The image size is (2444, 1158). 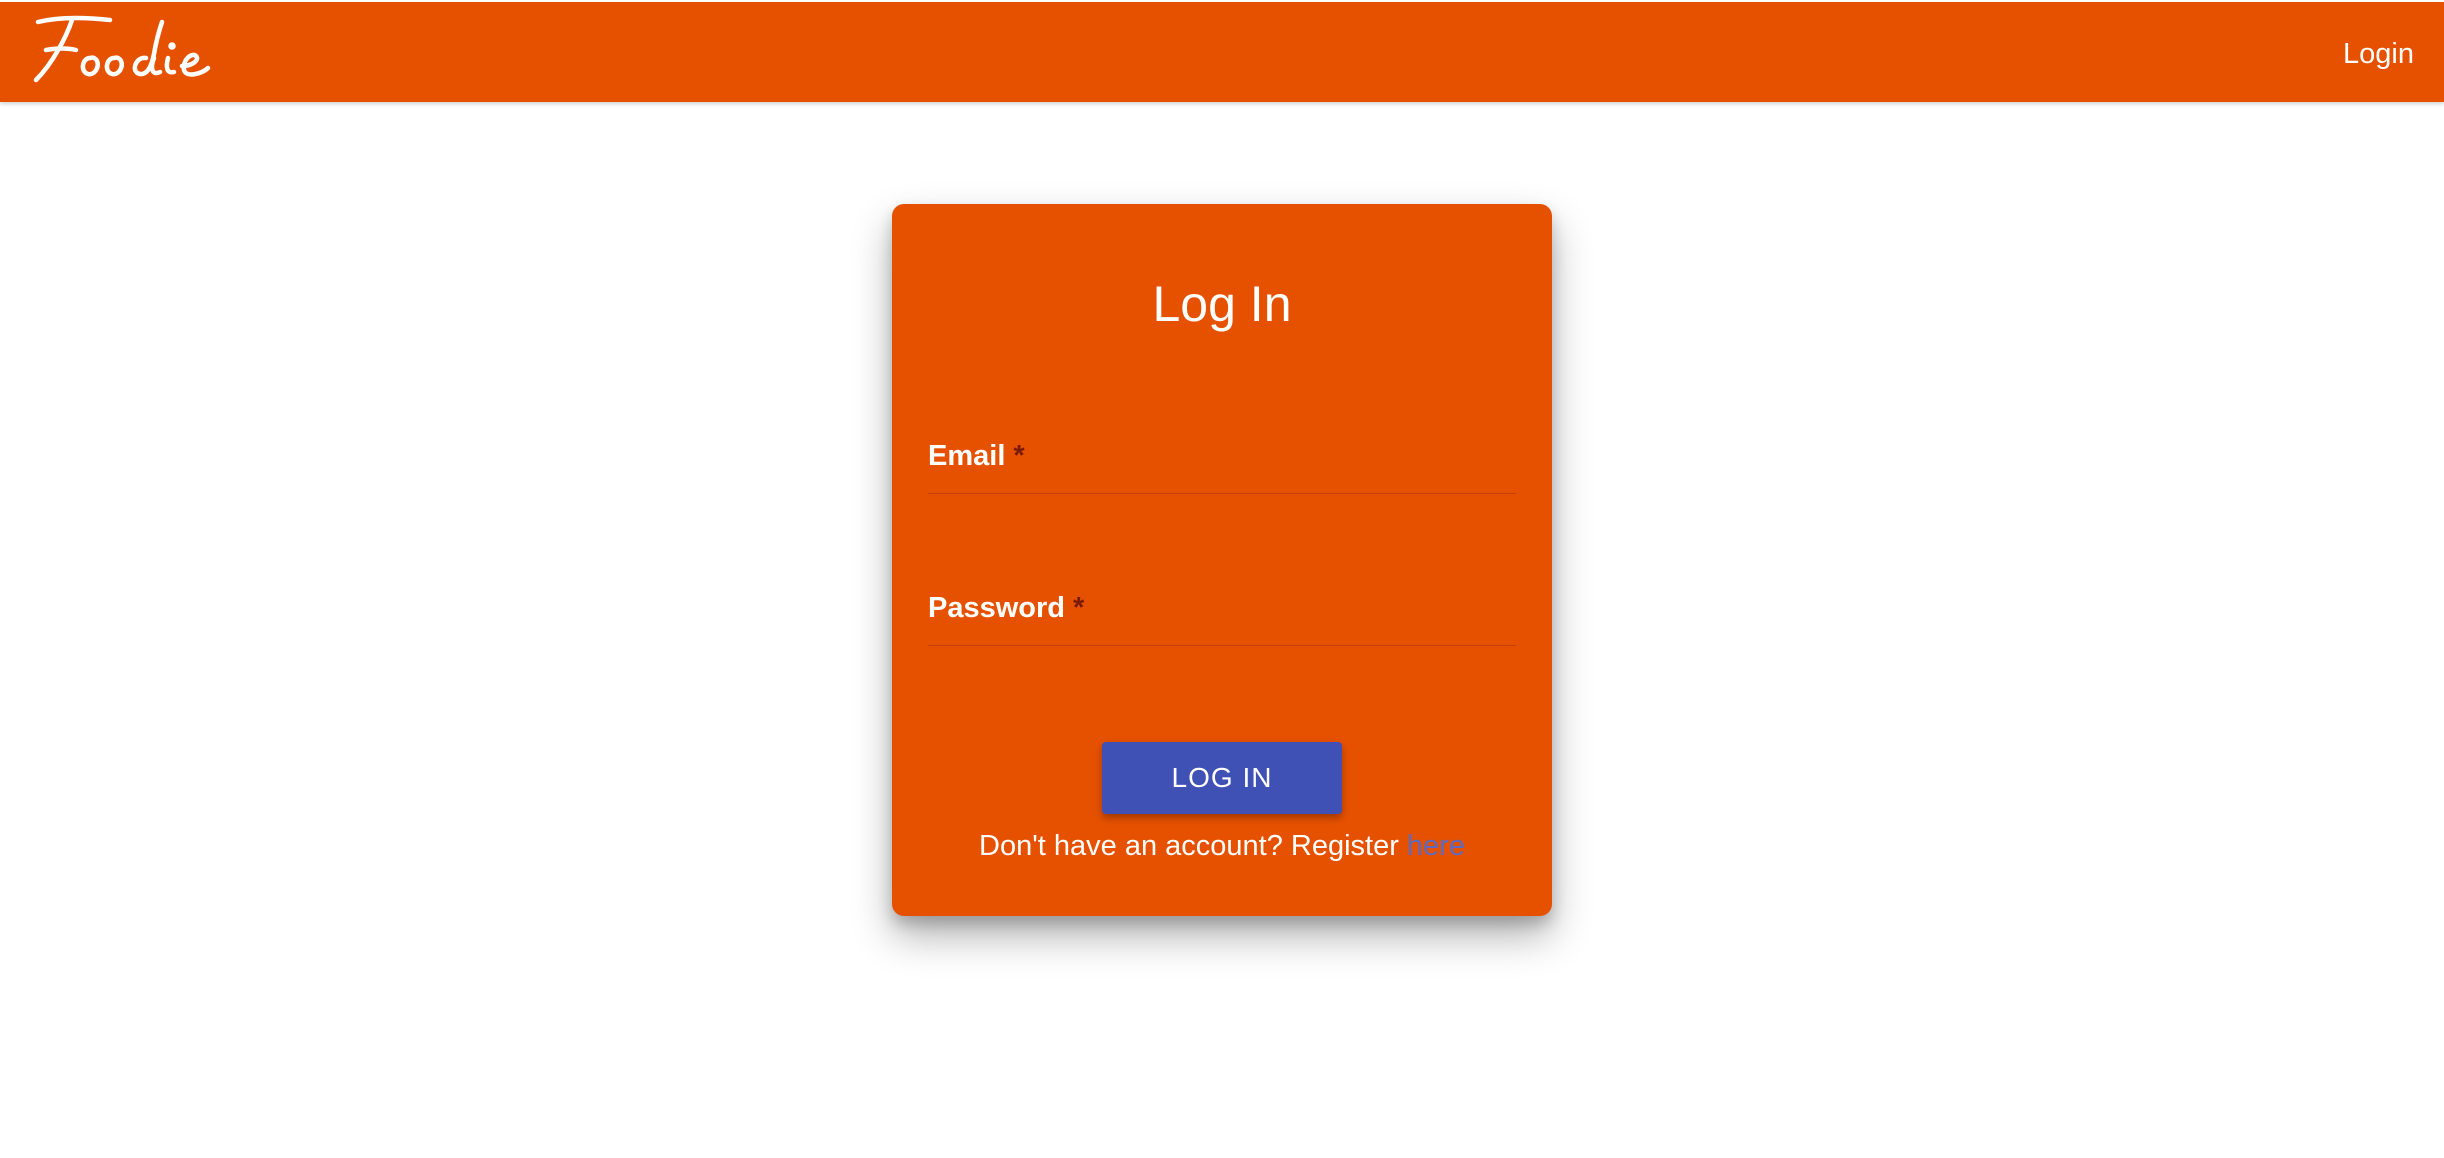 I want to click on register-link: here, so click(x=1436, y=846).